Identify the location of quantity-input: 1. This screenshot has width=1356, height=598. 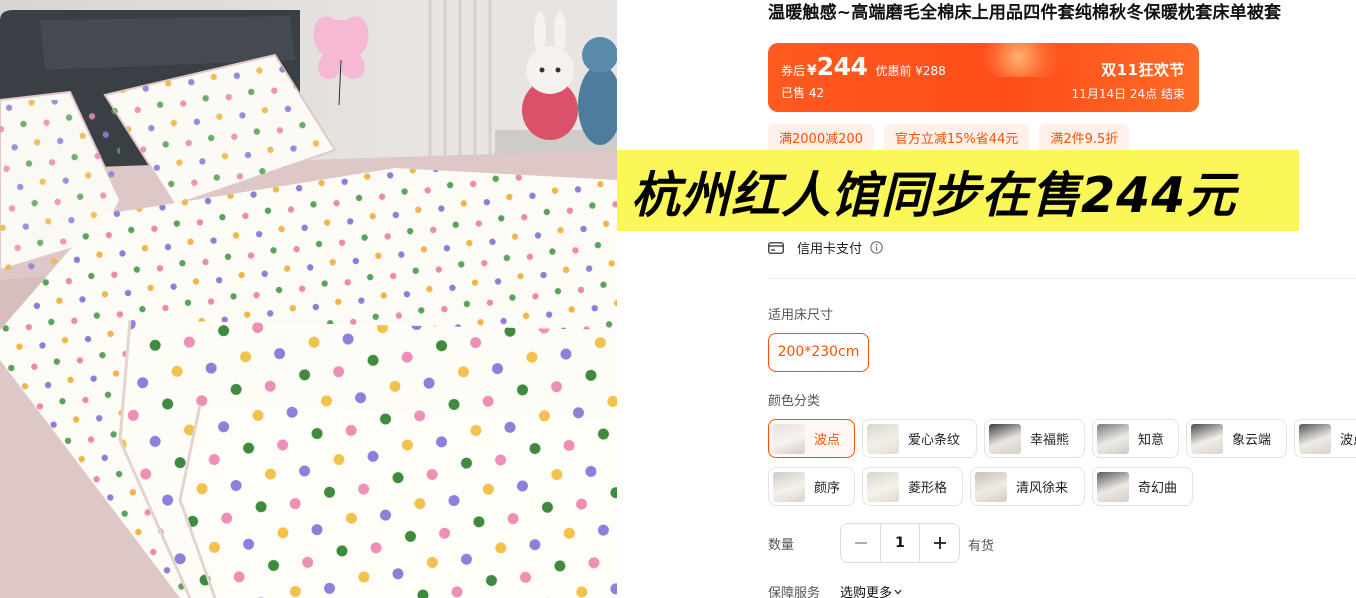
(900, 543).